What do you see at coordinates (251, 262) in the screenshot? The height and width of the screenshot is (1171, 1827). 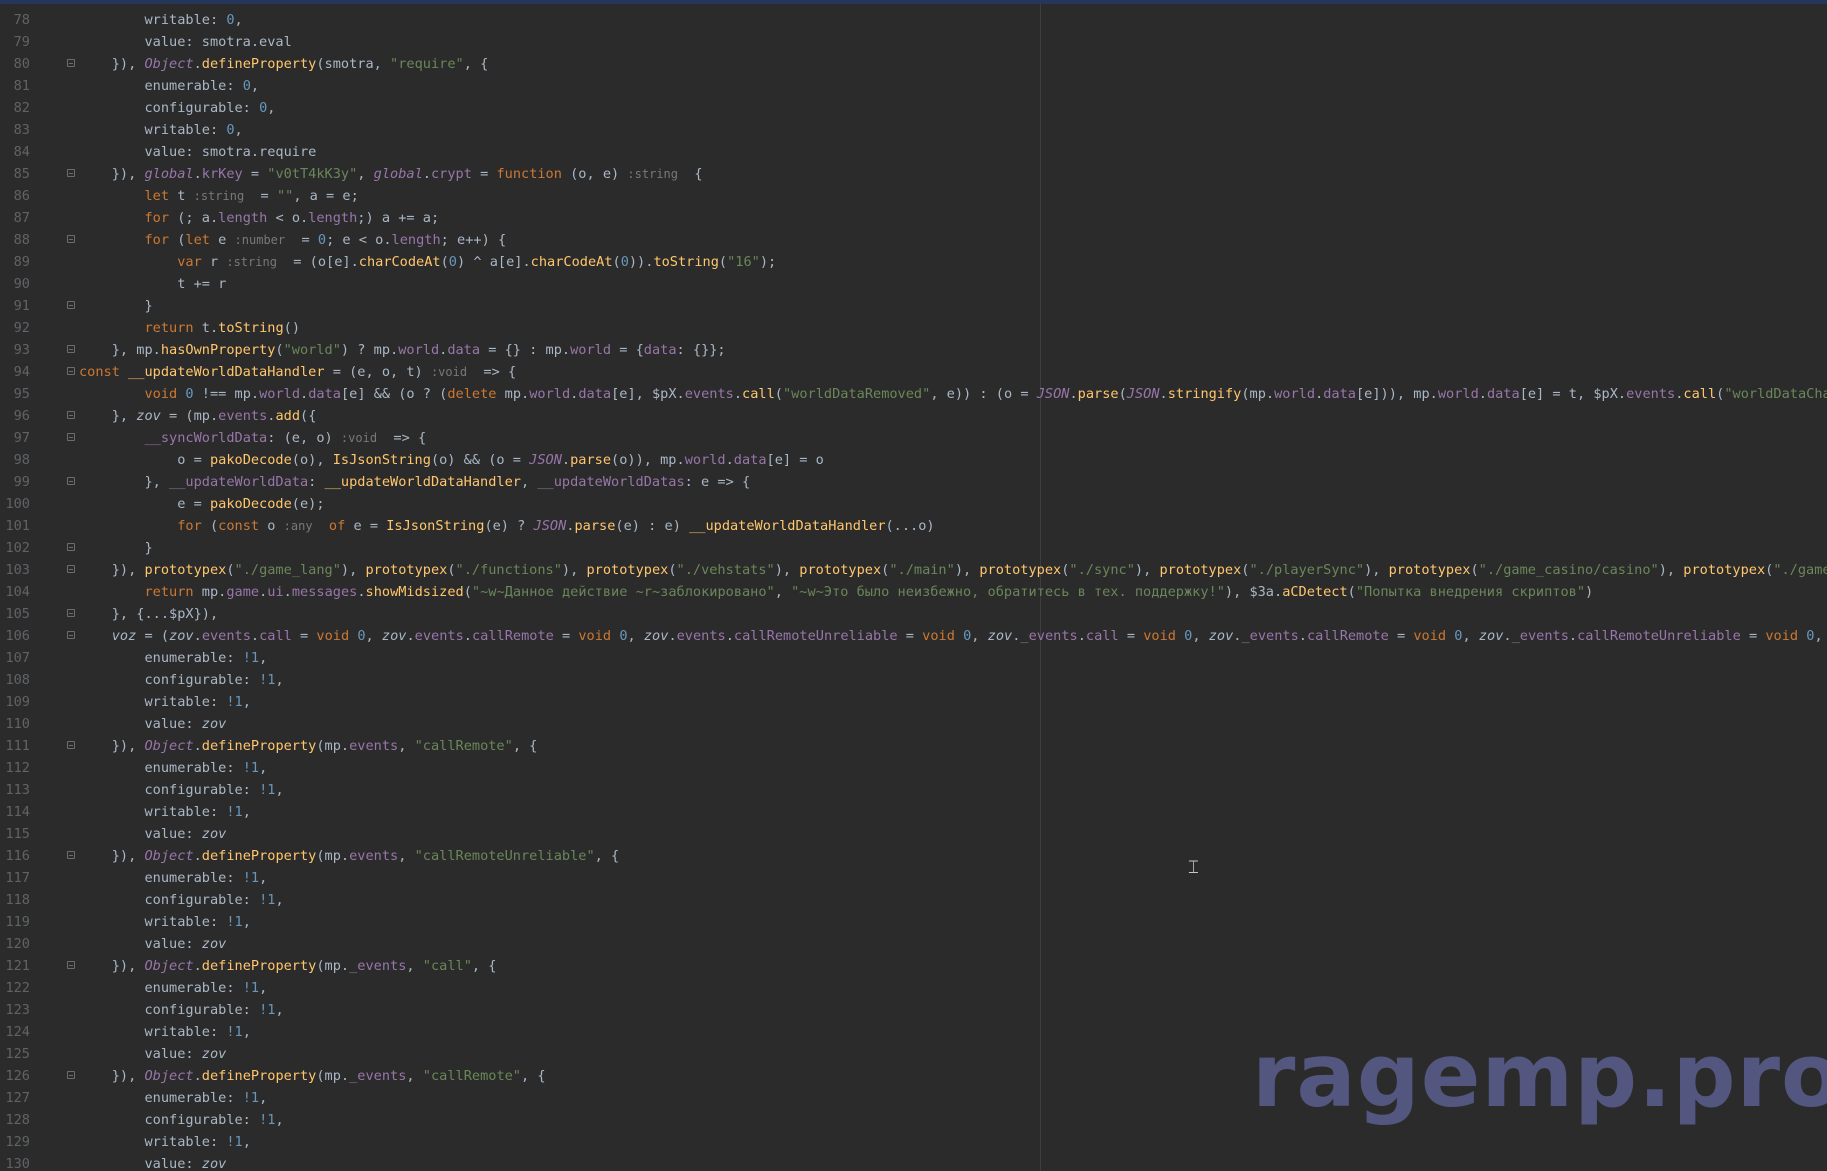 I see `type-hint: :string` at bounding box center [251, 262].